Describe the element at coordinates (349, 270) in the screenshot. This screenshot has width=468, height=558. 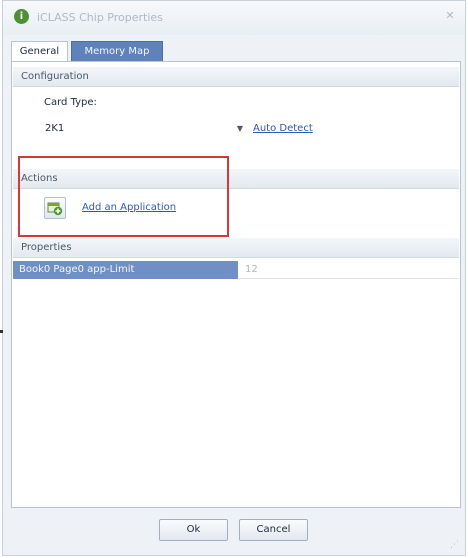
I see `property-value: 12` at that location.